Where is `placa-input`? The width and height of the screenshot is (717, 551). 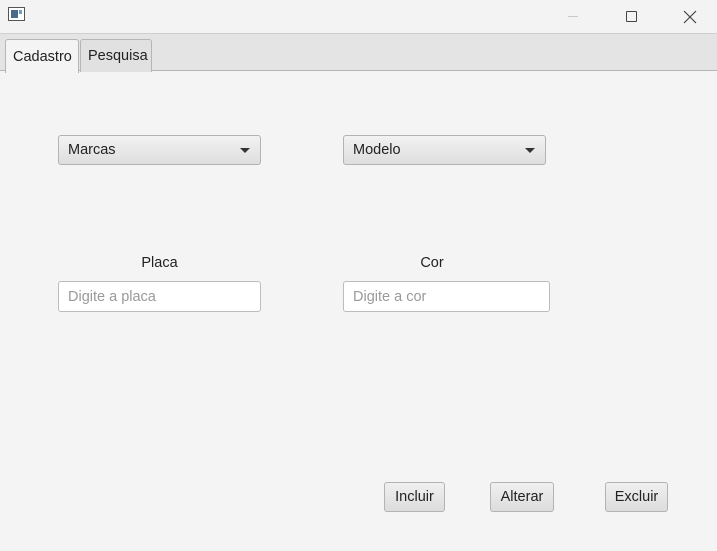
placa-input is located at coordinates (159, 296).